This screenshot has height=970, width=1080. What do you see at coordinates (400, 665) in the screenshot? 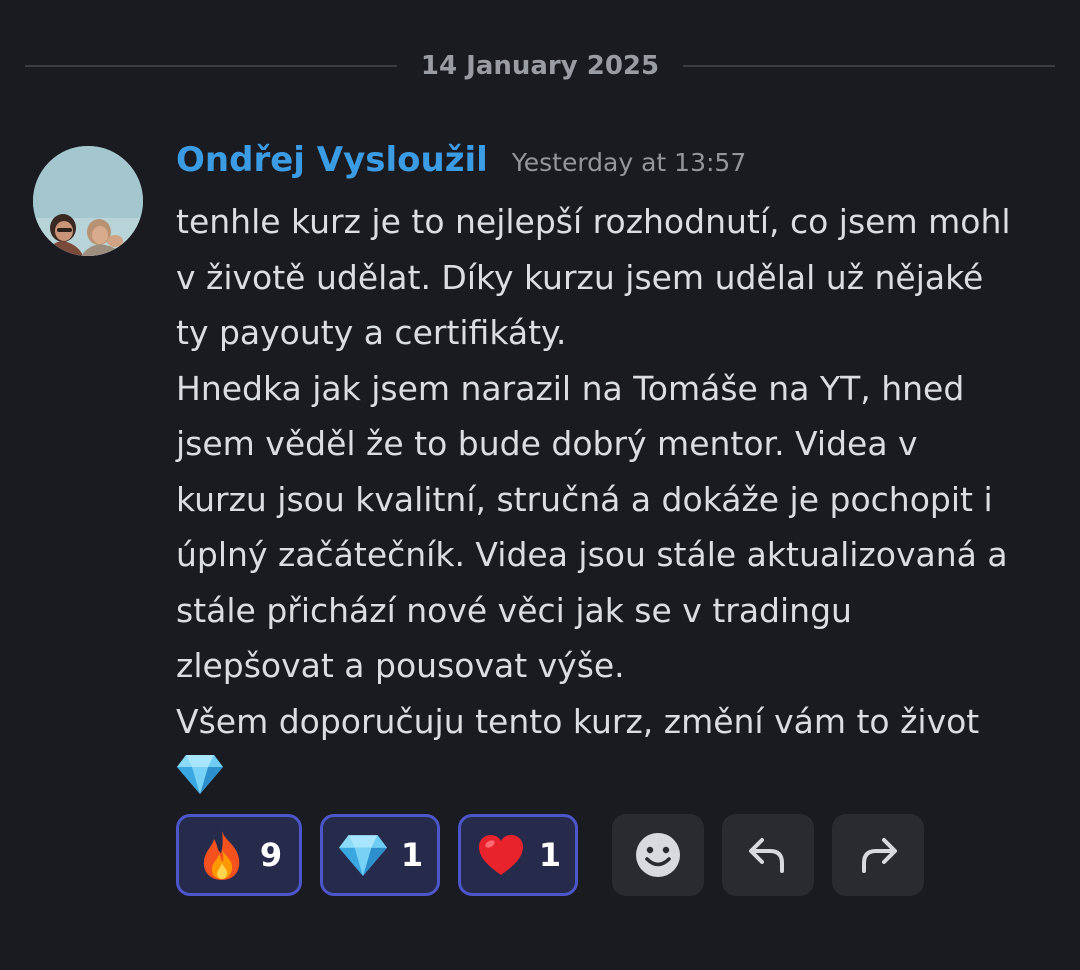
I see `message-line: zlepšovat a pousovat výše.` at bounding box center [400, 665].